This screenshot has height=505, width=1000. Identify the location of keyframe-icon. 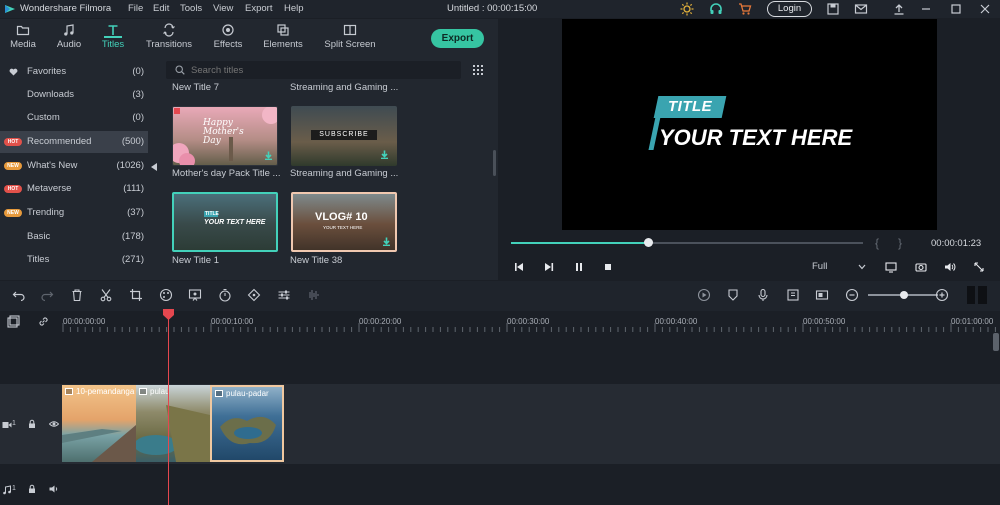
(254, 295).